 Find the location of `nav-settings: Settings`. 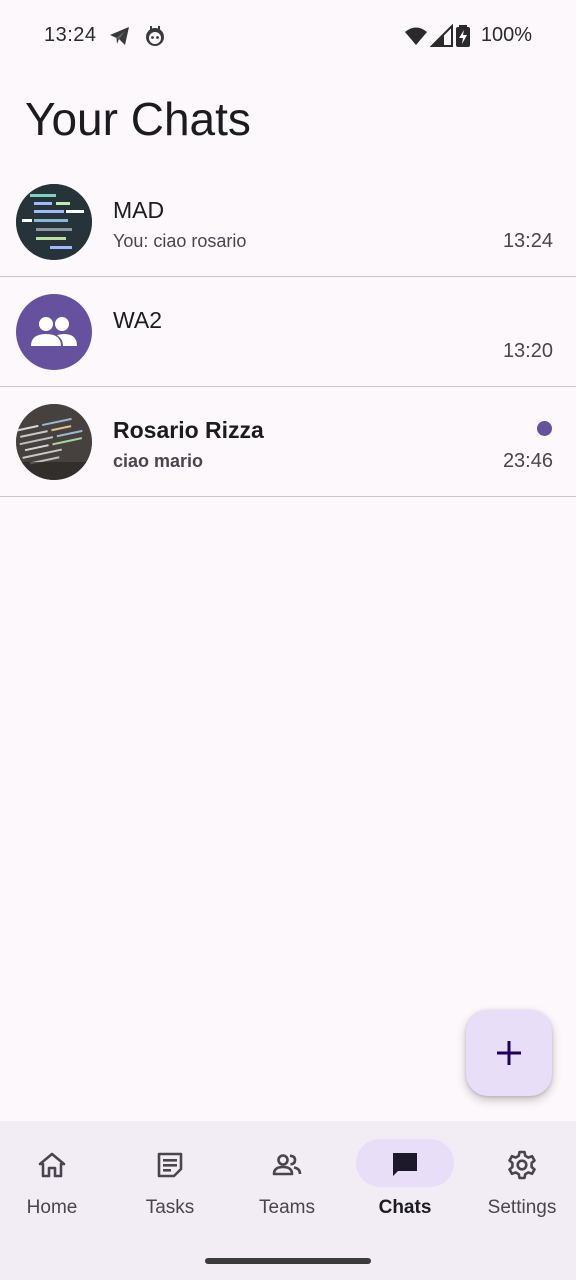

nav-settings: Settings is located at coordinates (521, 1187).